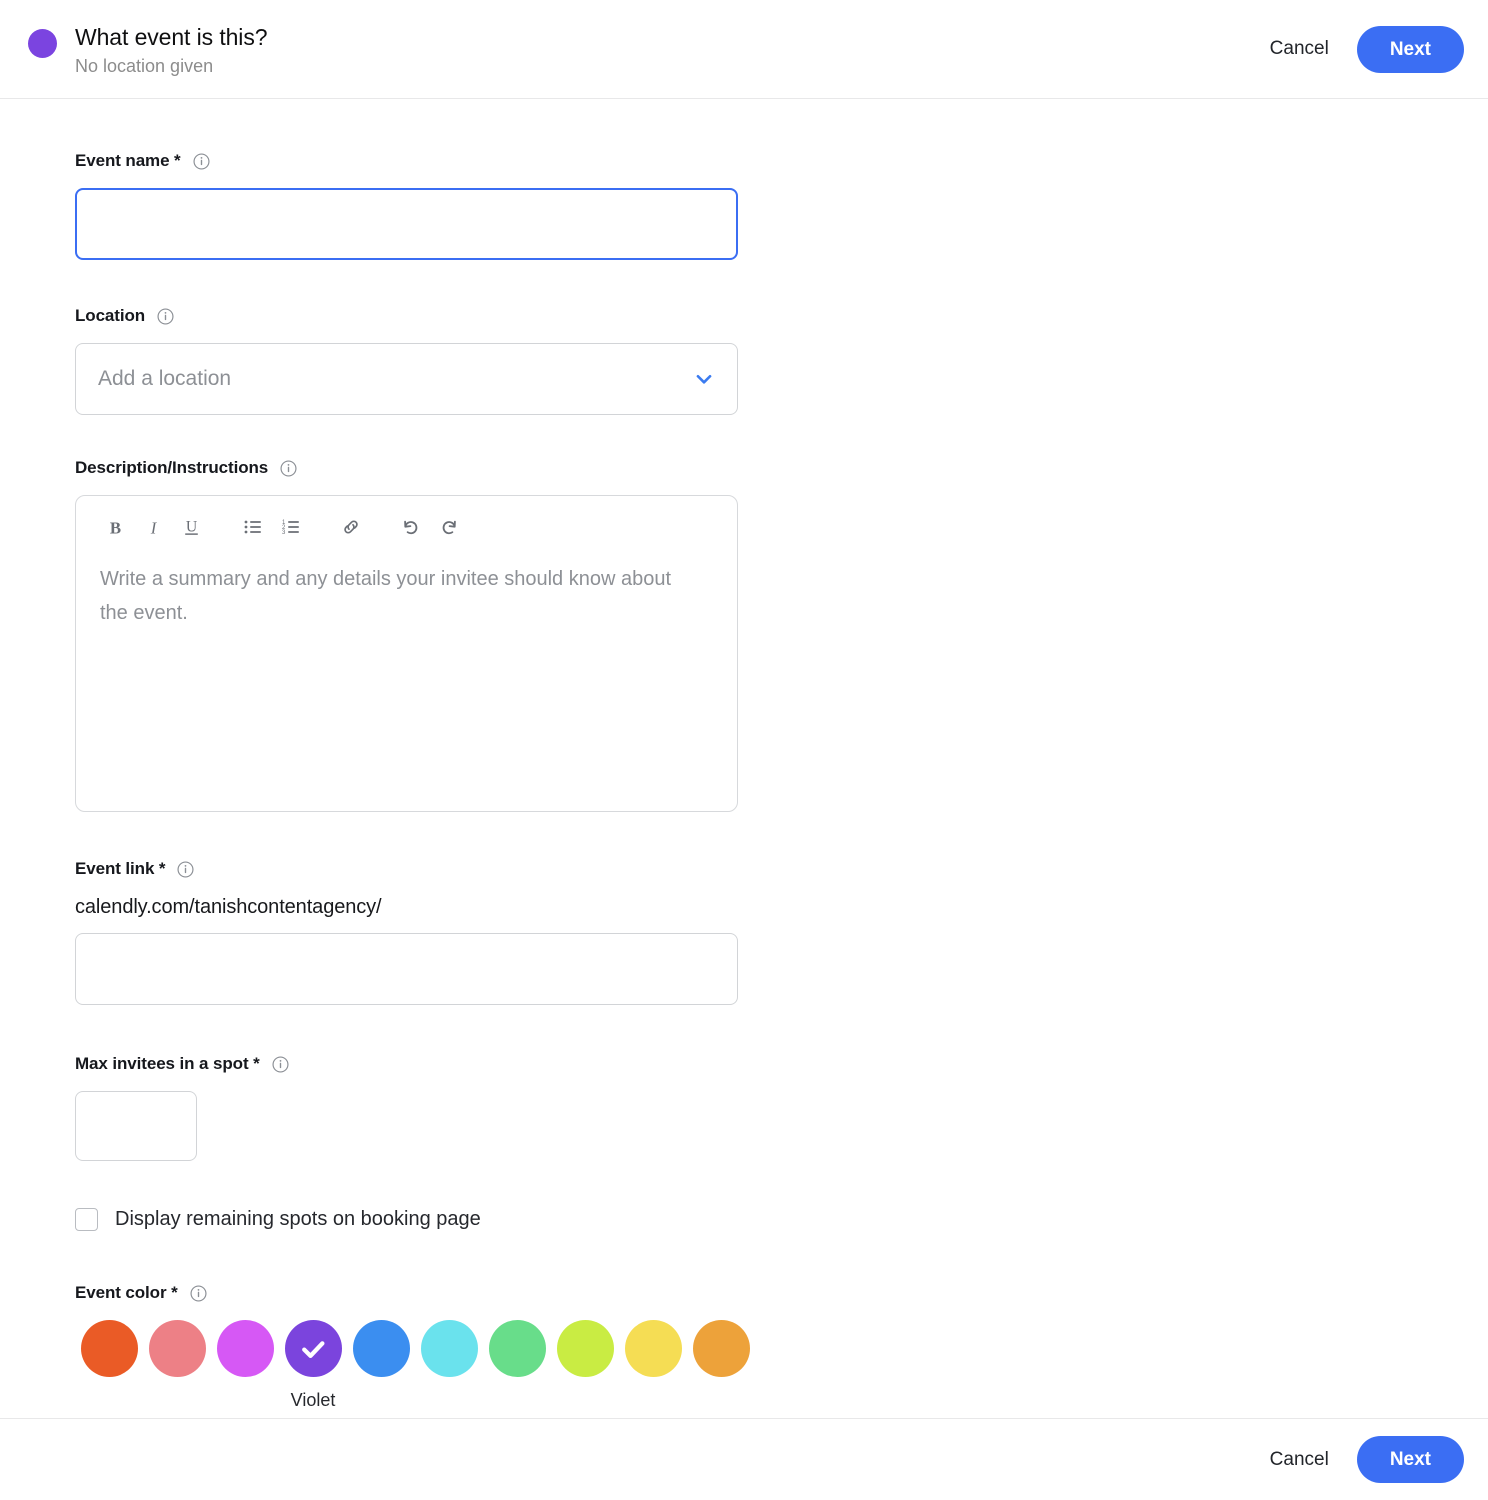 The height and width of the screenshot is (1500, 1488). Describe the element at coordinates (411, 527) in the screenshot. I see `undo-icon` at that location.